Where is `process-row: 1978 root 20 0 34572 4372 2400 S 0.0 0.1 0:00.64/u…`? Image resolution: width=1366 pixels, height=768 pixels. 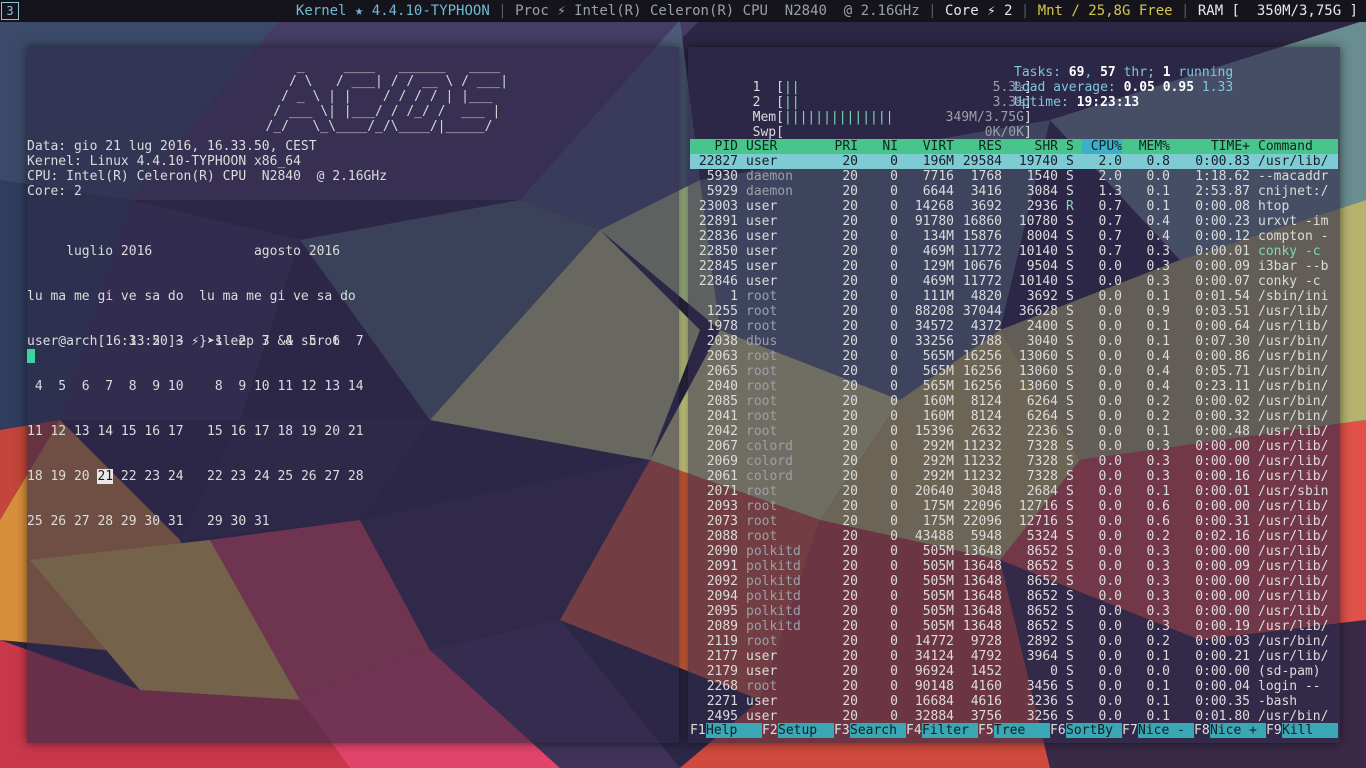
process-row: 1978 root 20 0 34572 4372 2400 S 0.0 0.1 0:00.64/u… is located at coordinates (1014, 326).